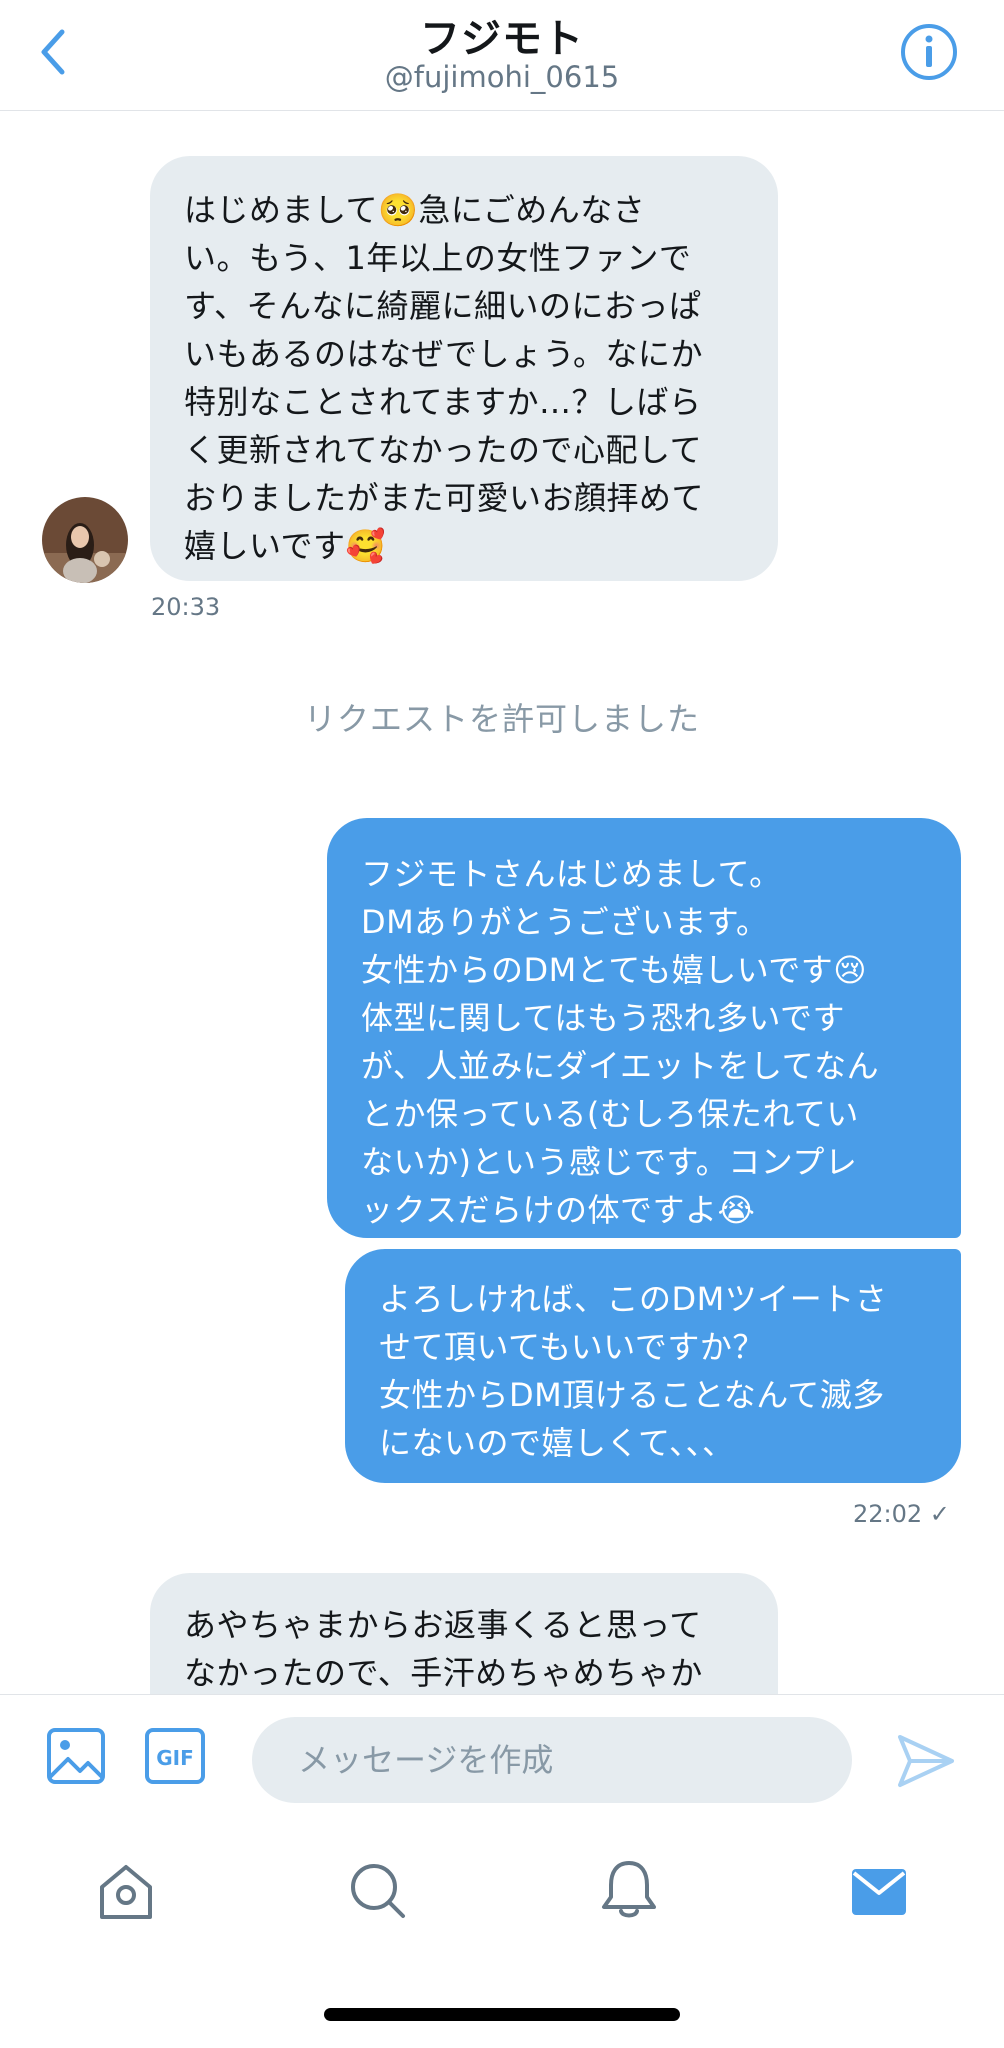  I want to click on info-button, so click(929, 52).